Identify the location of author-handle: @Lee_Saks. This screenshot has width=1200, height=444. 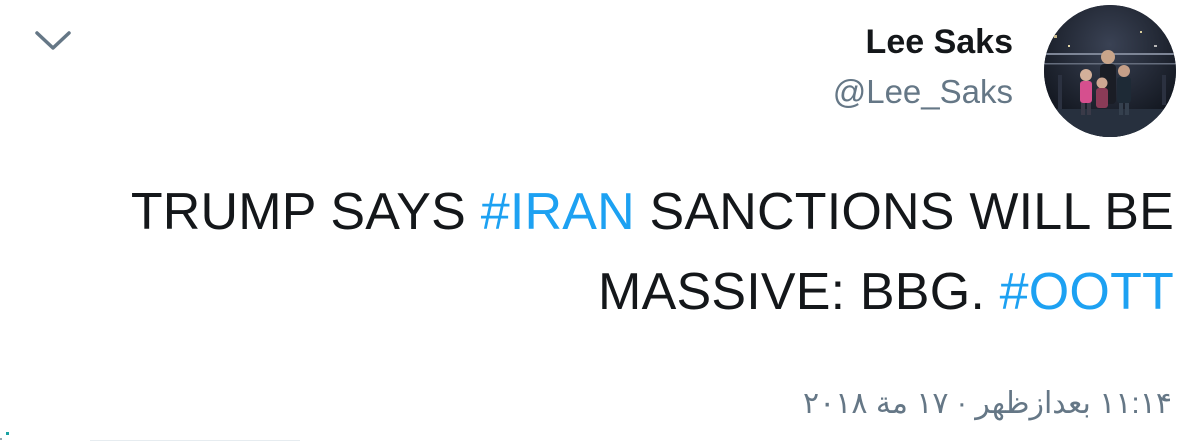
(923, 92).